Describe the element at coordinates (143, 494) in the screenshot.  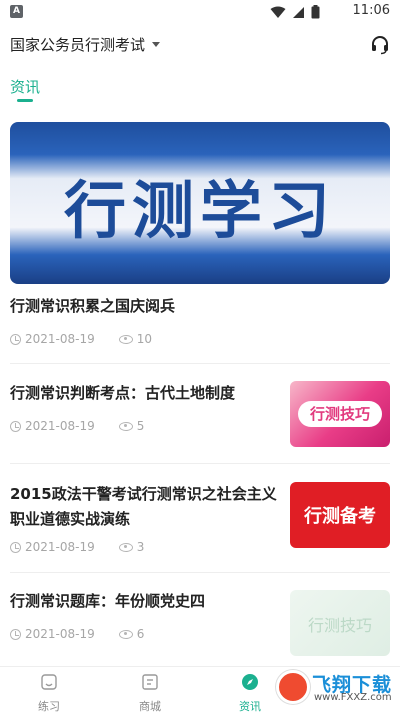
I see `article-title-line: 2015政法干警考试行测常识之社会主义` at that location.